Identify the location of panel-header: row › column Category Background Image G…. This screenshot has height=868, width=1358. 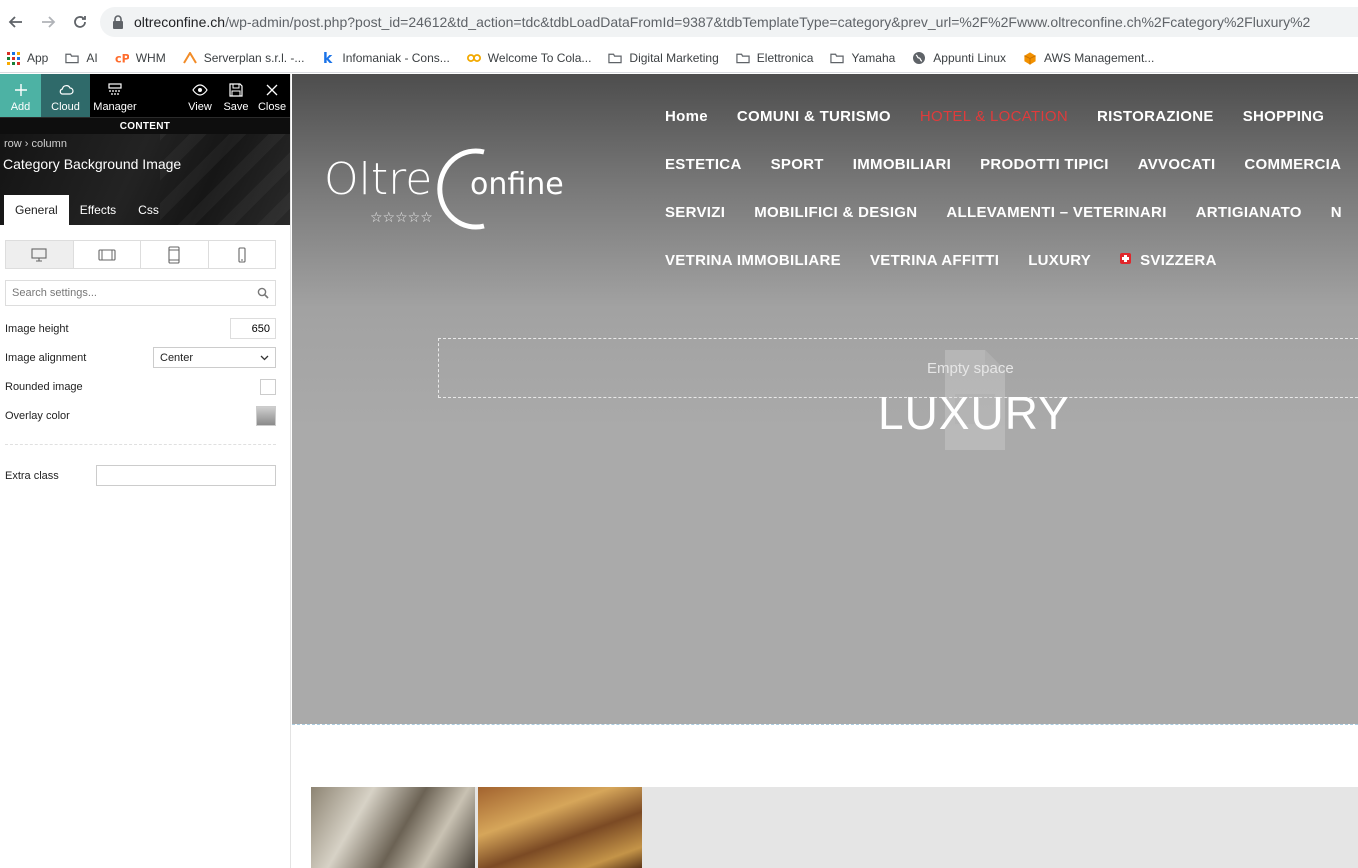
(145, 179).